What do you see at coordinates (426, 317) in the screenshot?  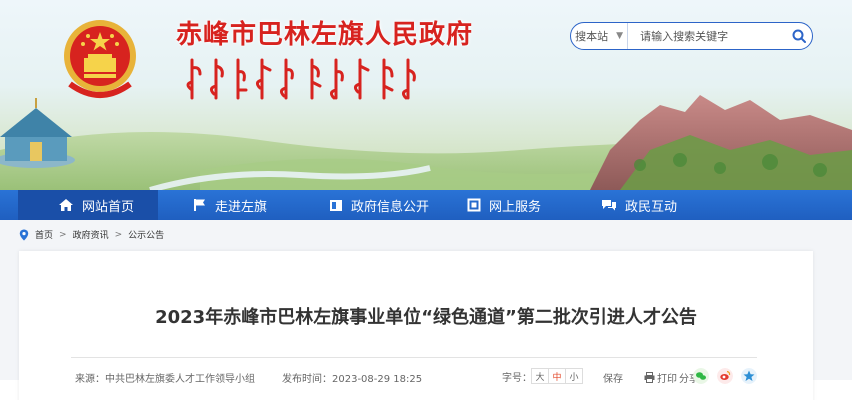 I see `article-title: 2023年赤峰市巴林左旗事业单位“绿色通道”第二批次引进人才公告` at bounding box center [426, 317].